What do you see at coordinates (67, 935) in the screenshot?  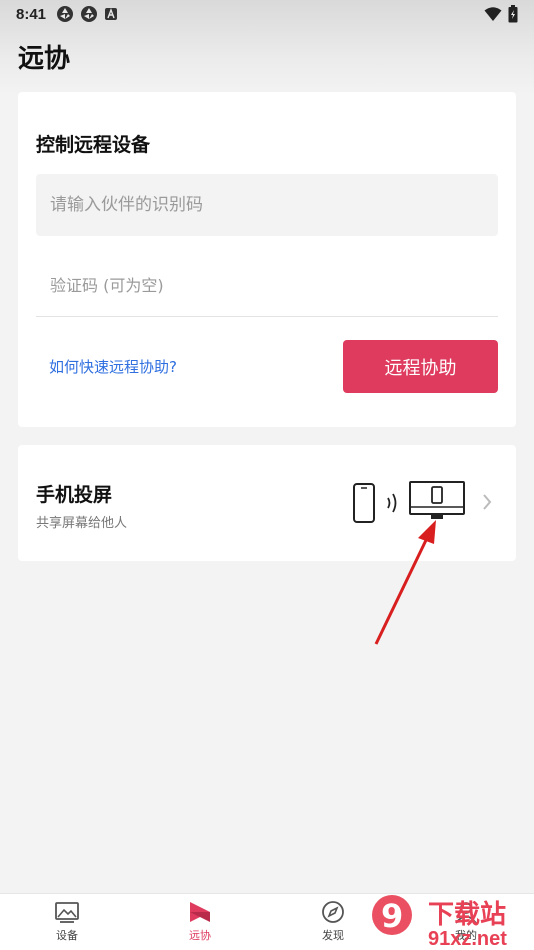 I see `nav-label: 设备` at bounding box center [67, 935].